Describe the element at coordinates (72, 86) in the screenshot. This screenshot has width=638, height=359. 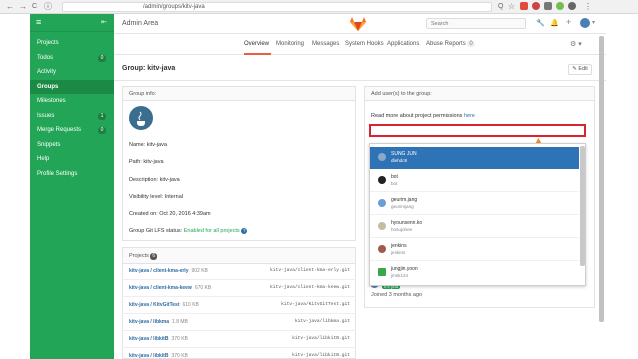
I see `sidebar-item-groups: Groups` at that location.